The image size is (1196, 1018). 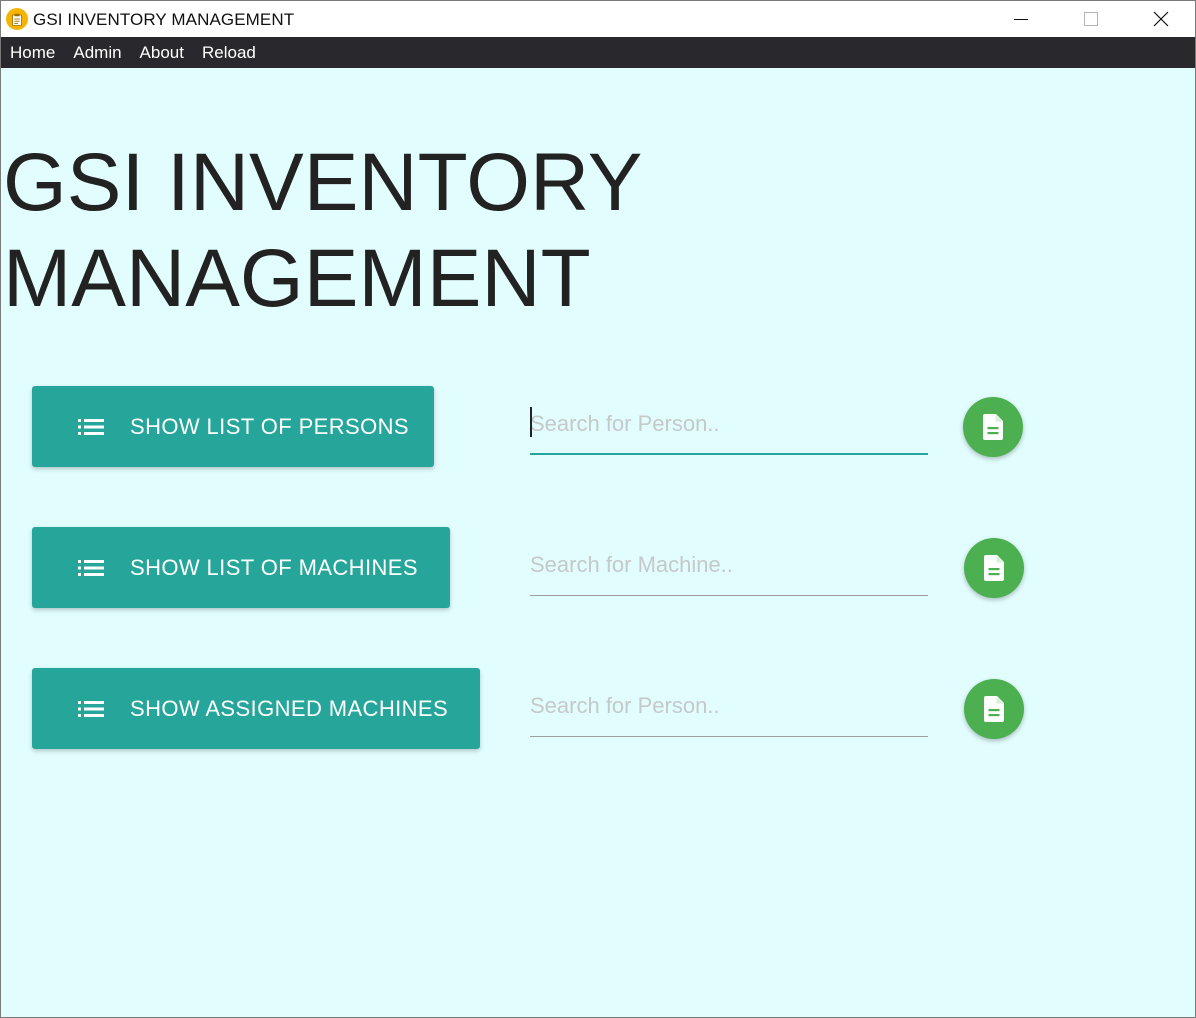 I want to click on minimize-button, so click(x=1021, y=19).